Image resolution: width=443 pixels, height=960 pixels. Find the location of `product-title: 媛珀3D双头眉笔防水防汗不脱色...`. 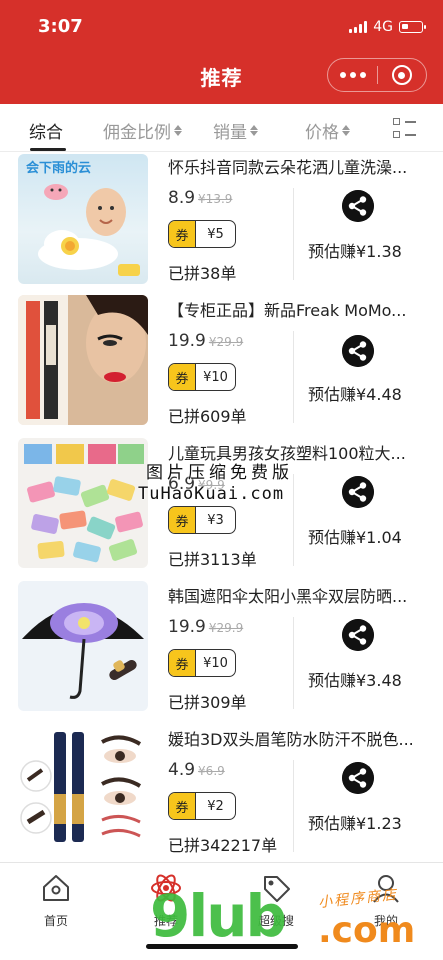

product-title: 媛珀3D双头眉笔防水防汗不脱色... is located at coordinates (294, 738).